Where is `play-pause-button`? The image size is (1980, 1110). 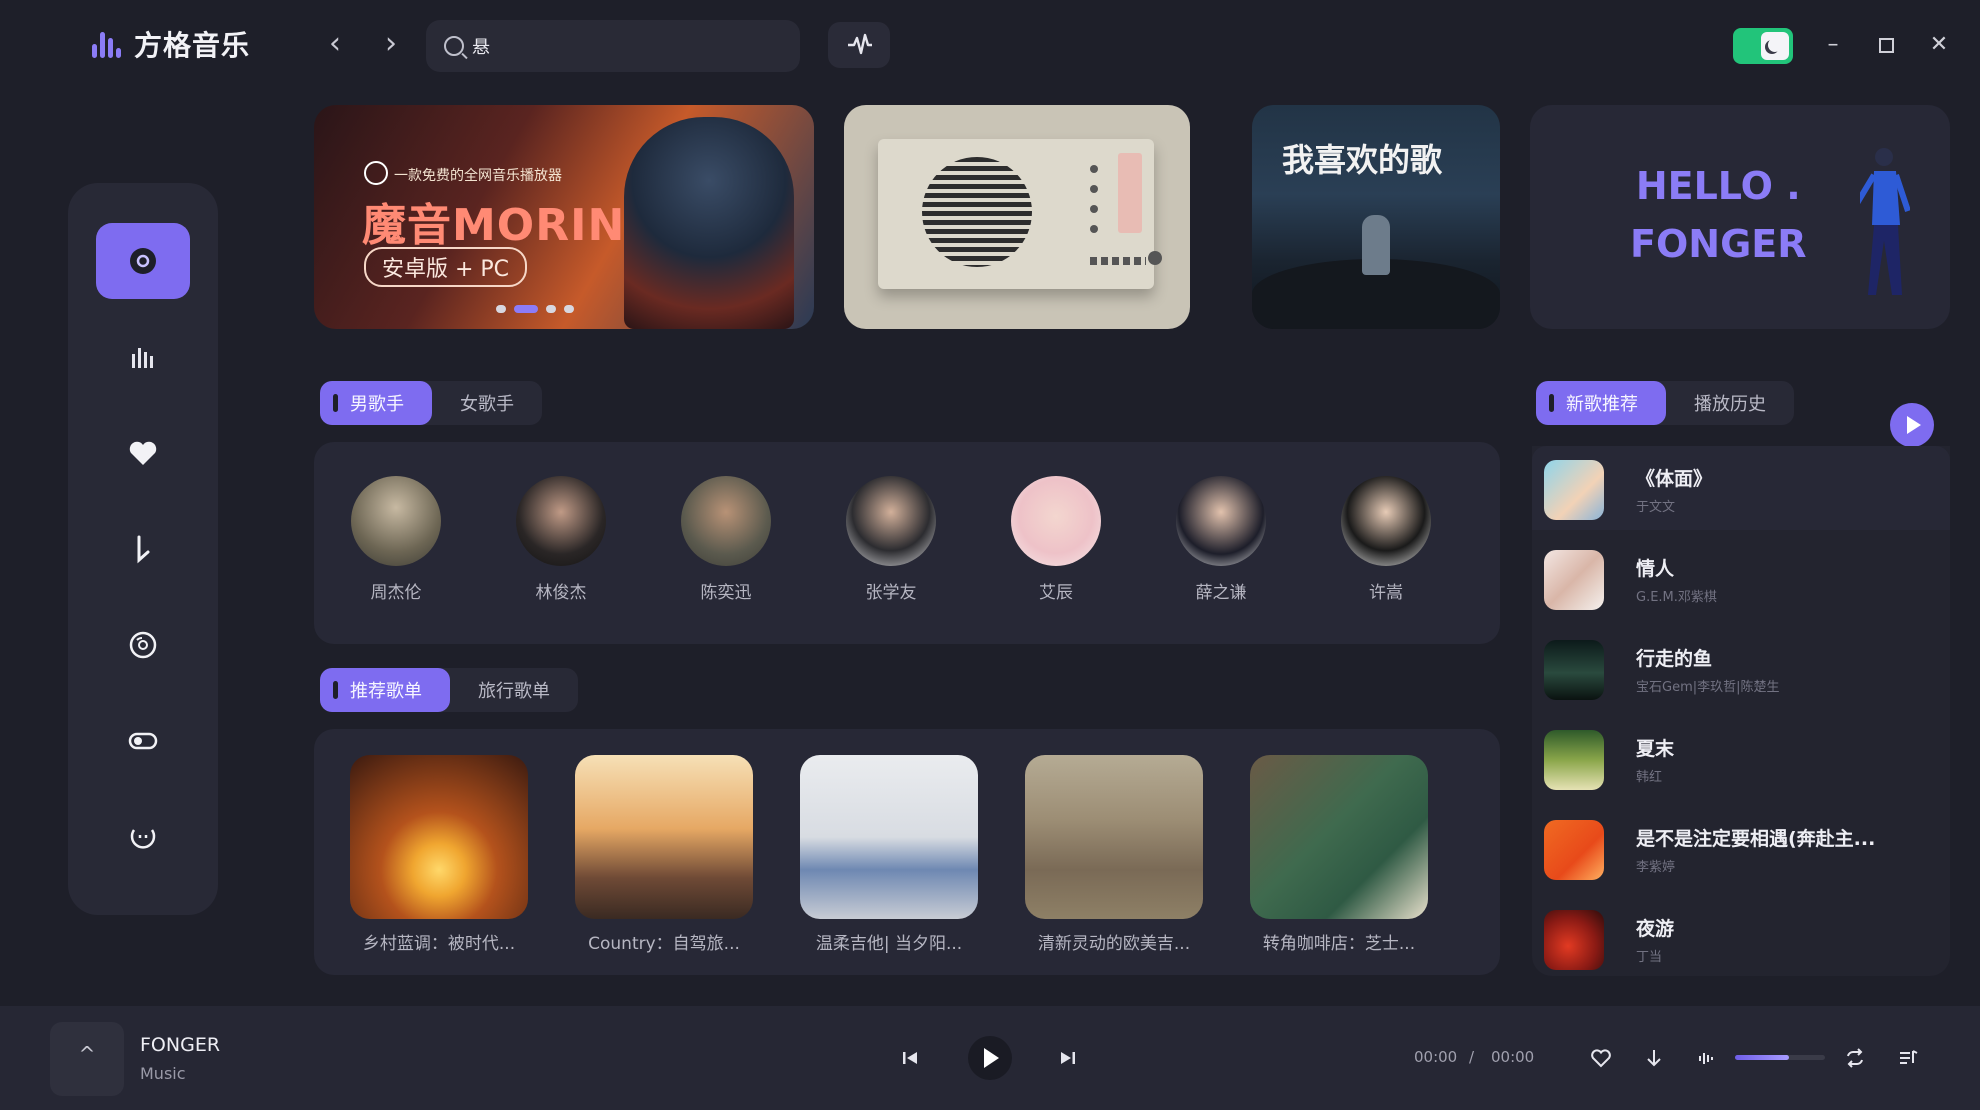 play-pause-button is located at coordinates (990, 1058).